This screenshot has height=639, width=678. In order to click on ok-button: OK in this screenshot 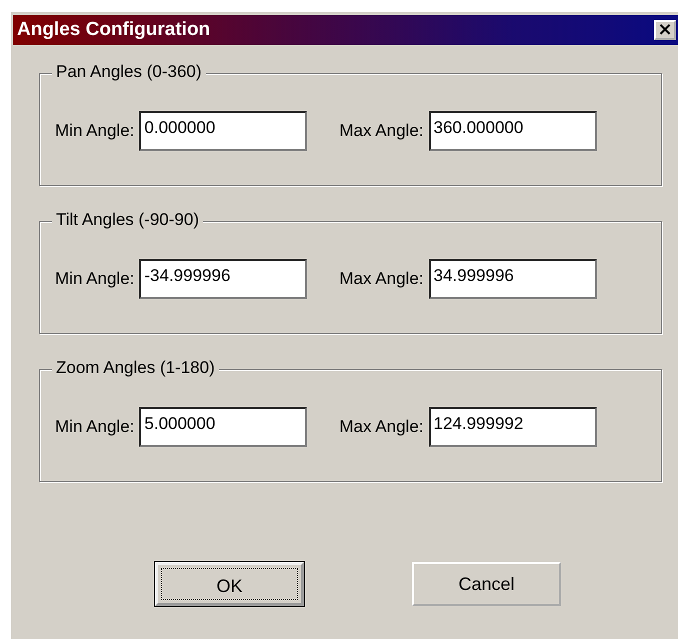, I will do `click(229, 584)`.